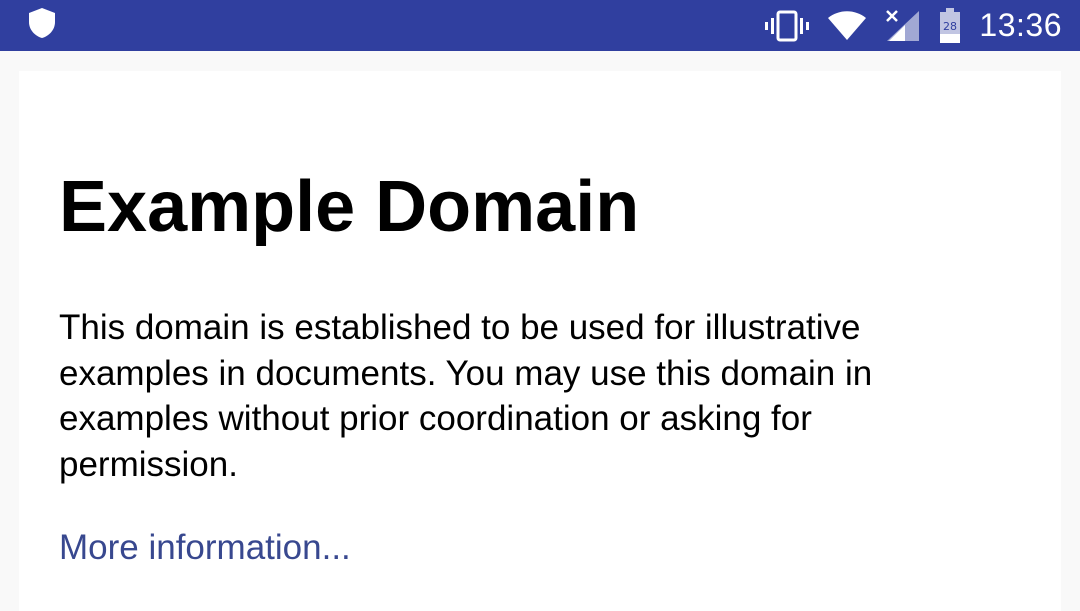  I want to click on shield-icon, so click(42, 23).